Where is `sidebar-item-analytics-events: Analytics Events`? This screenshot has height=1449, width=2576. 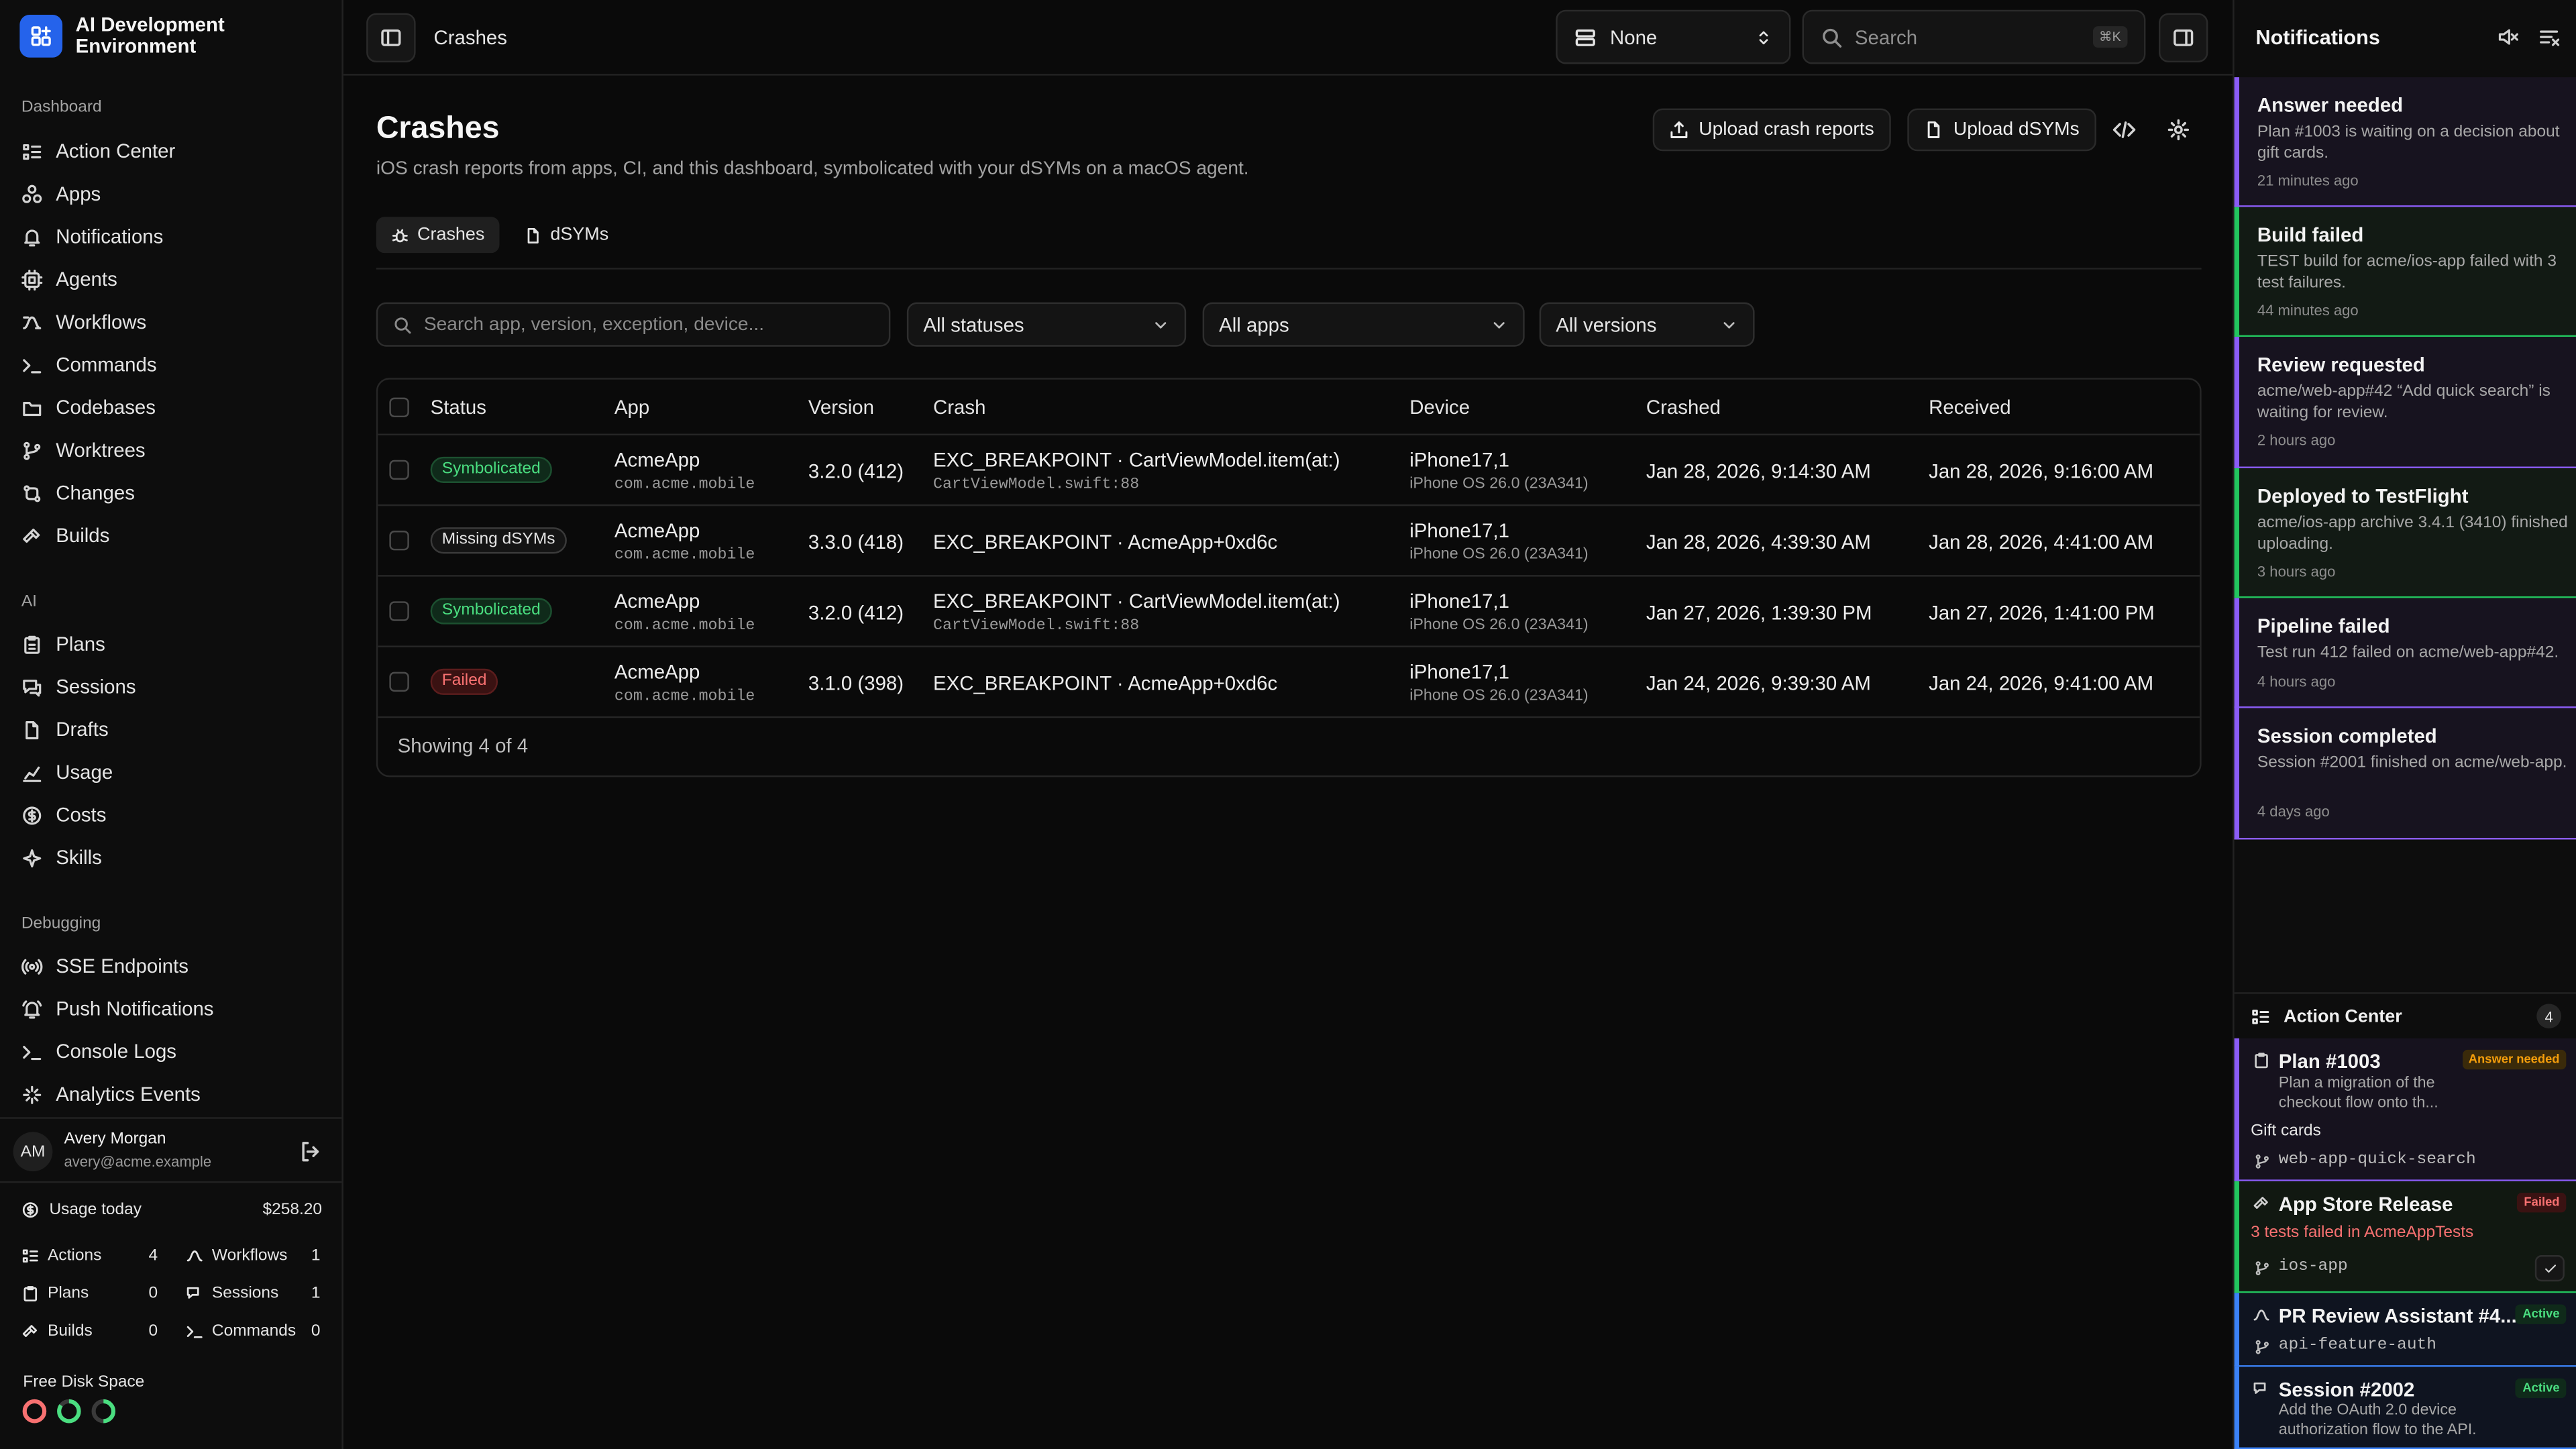
sidebar-item-analytics-events: Analytics Events is located at coordinates (111, 1094).